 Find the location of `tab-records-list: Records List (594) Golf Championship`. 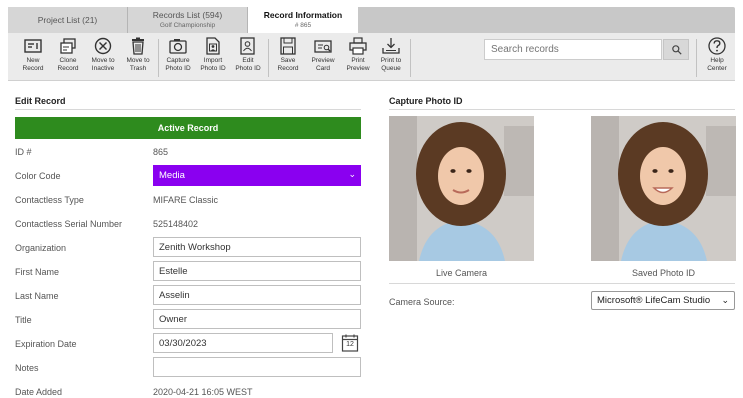

tab-records-list: Records List (594) Golf Championship is located at coordinates (188, 20).